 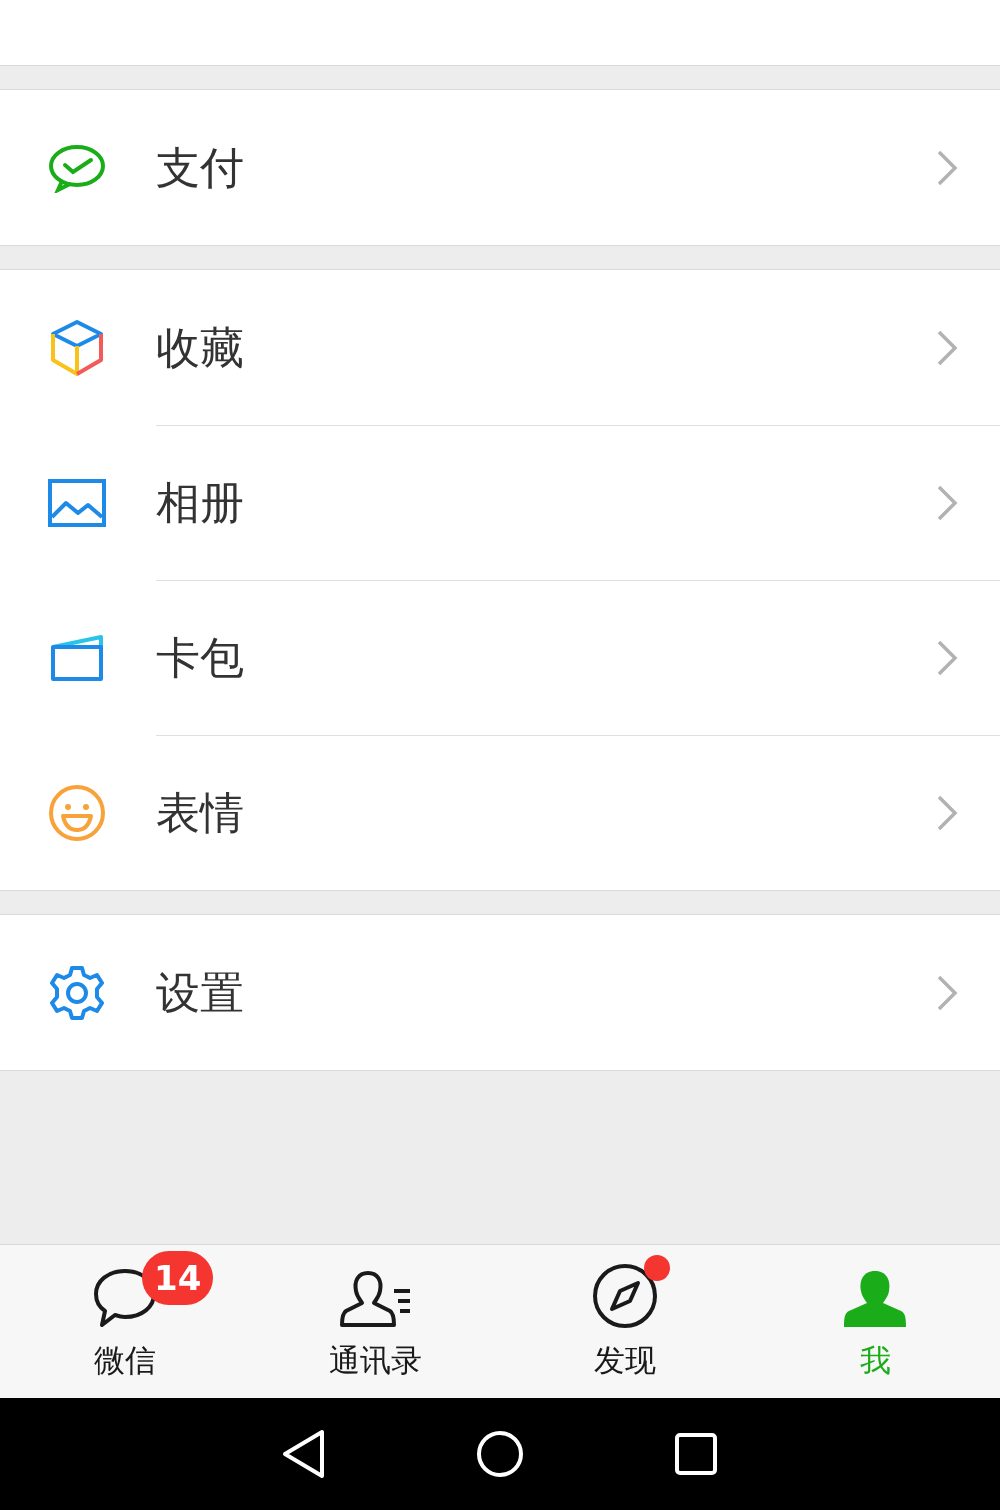 What do you see at coordinates (200, 347) in the screenshot?
I see `menu-label: 收藏` at bounding box center [200, 347].